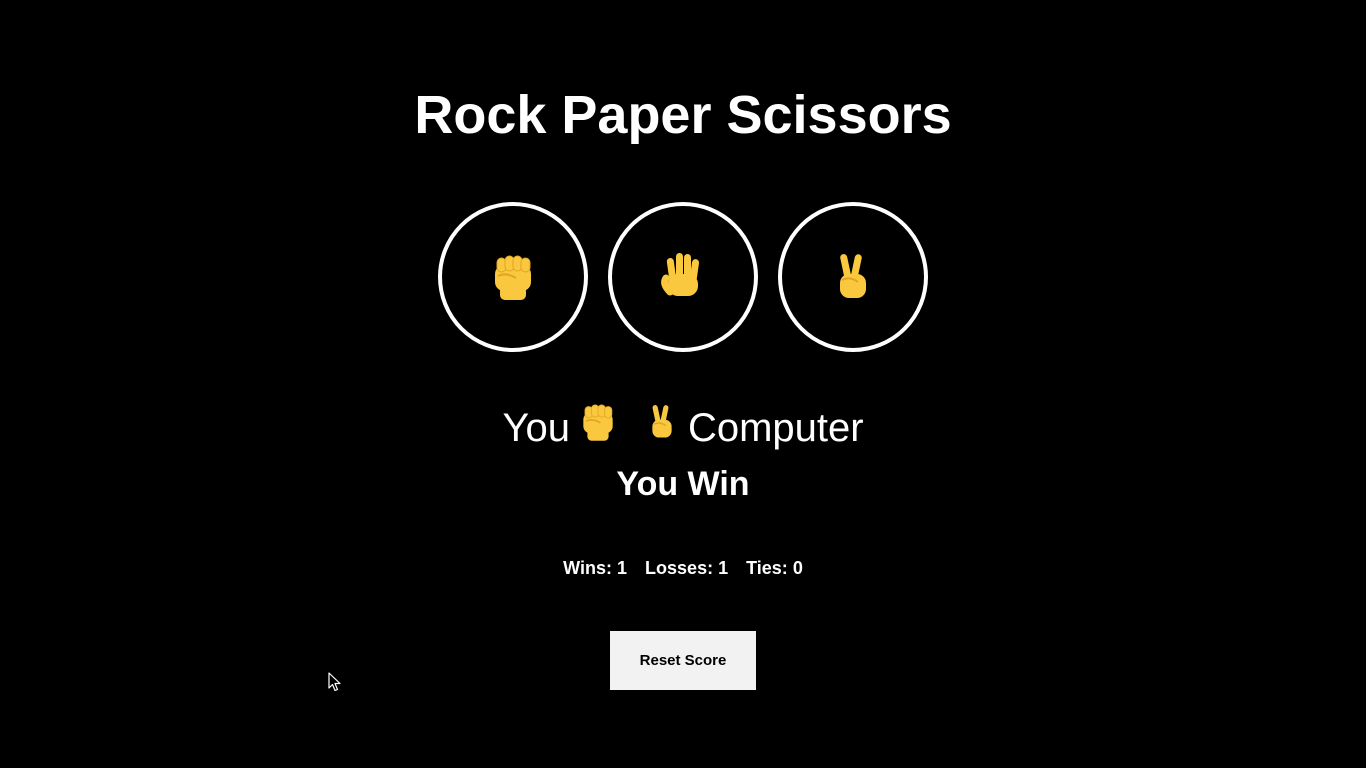 This screenshot has width=1366, height=768. I want to click on move-buttons, so click(683, 277).